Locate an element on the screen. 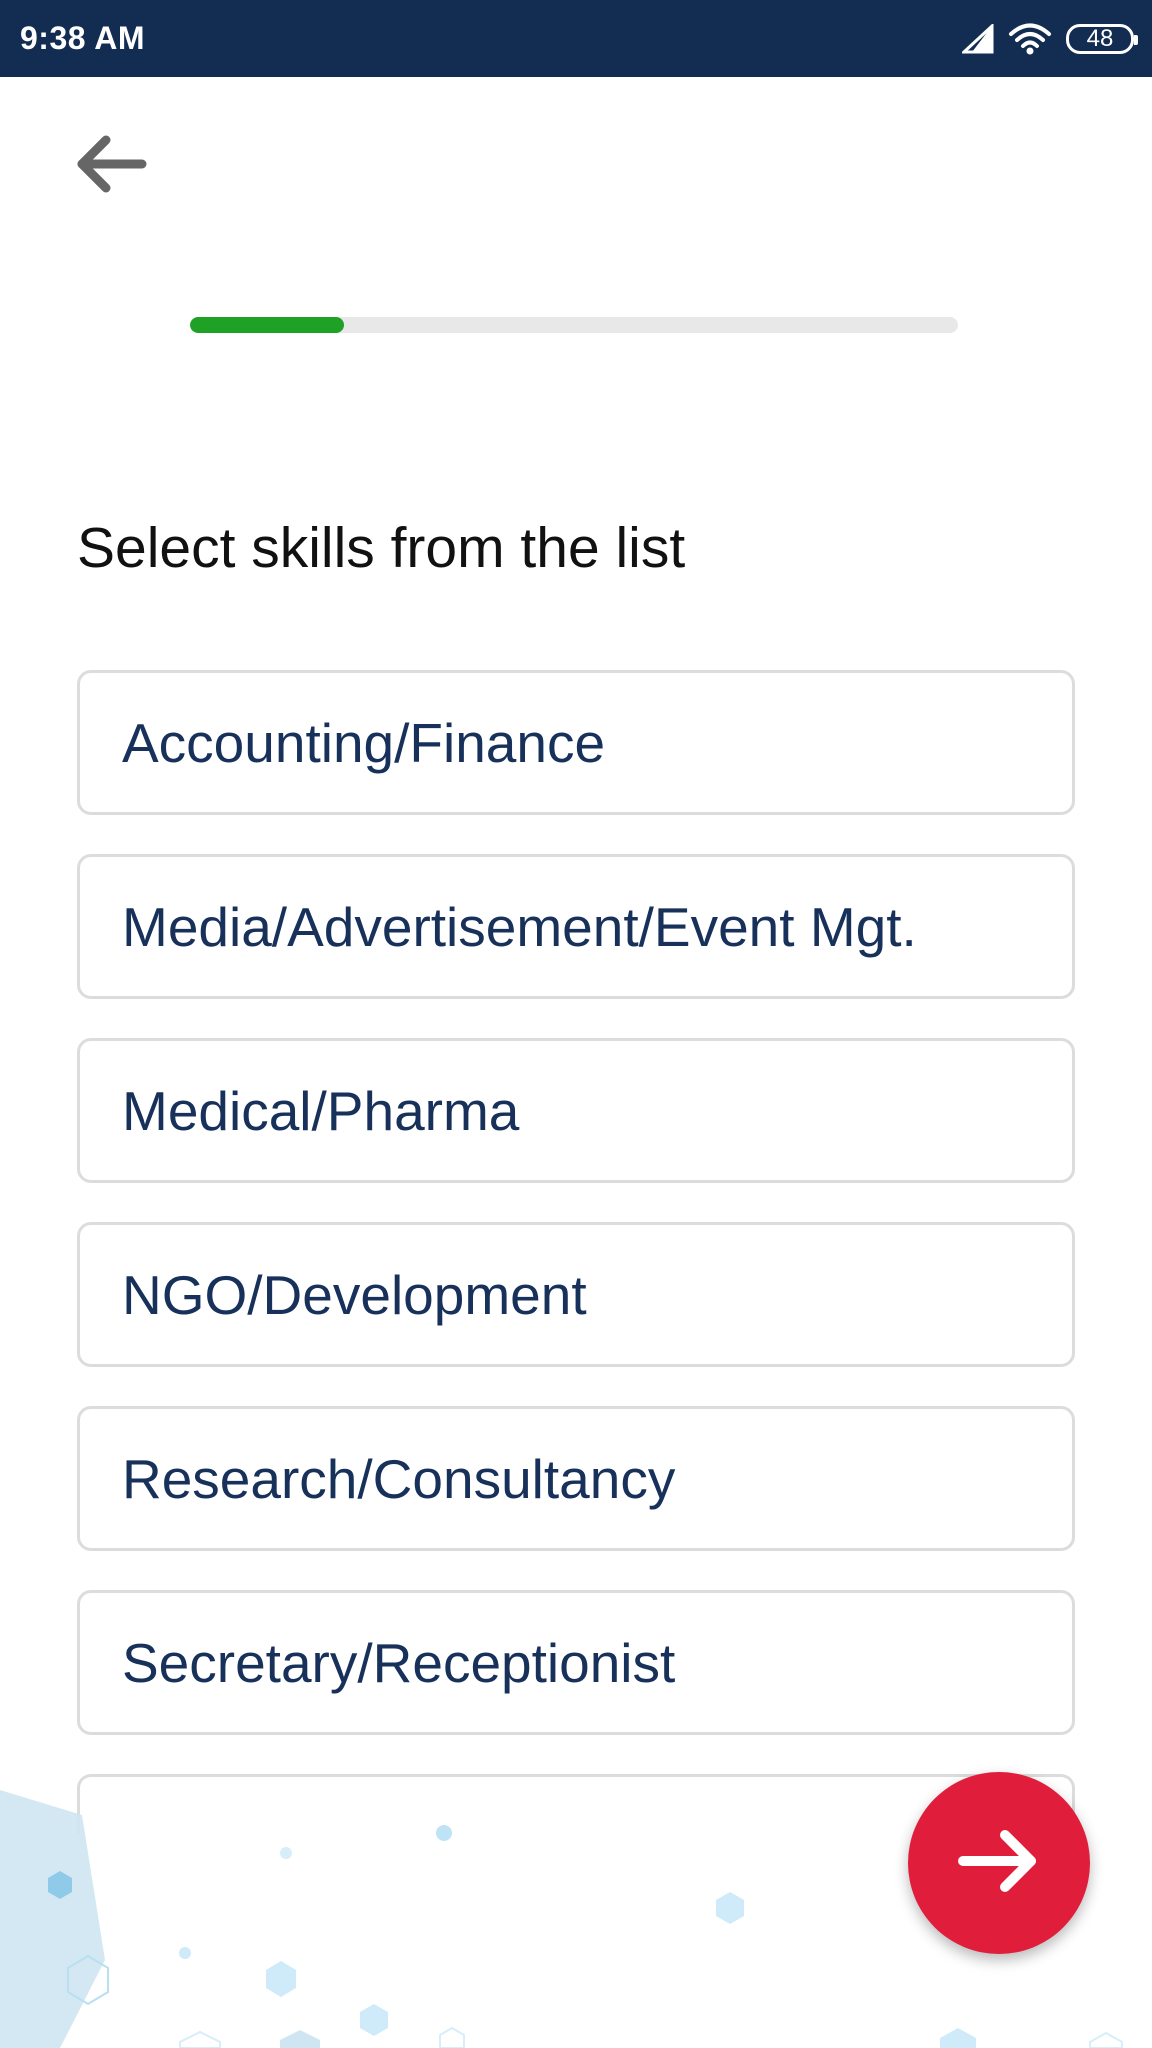 Image resolution: width=1152 pixels, height=2048 pixels. arrow-left-icon is located at coordinates (111, 166).